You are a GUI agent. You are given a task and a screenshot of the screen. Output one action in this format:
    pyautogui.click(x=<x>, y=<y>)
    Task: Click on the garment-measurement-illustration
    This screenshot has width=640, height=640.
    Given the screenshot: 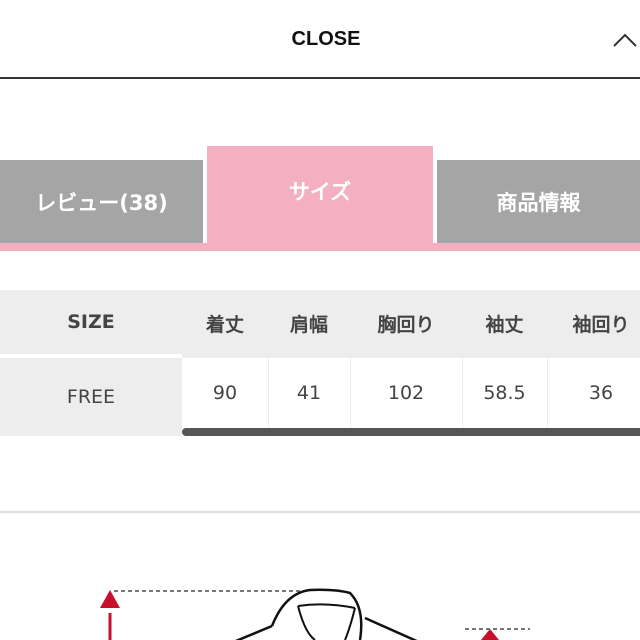 What is the action you would take?
    pyautogui.click(x=315, y=614)
    